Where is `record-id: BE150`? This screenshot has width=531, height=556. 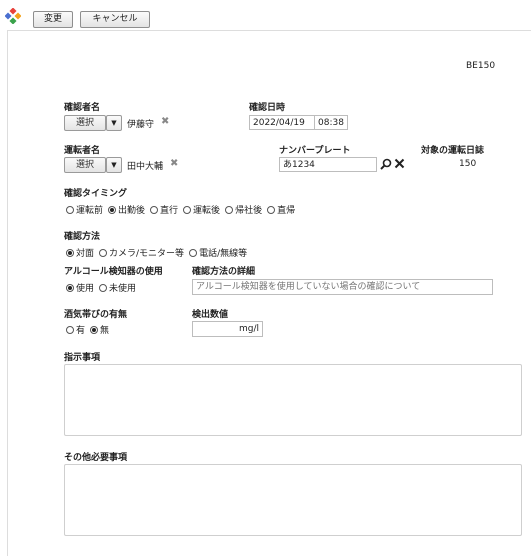
record-id: BE150 is located at coordinates (481, 66).